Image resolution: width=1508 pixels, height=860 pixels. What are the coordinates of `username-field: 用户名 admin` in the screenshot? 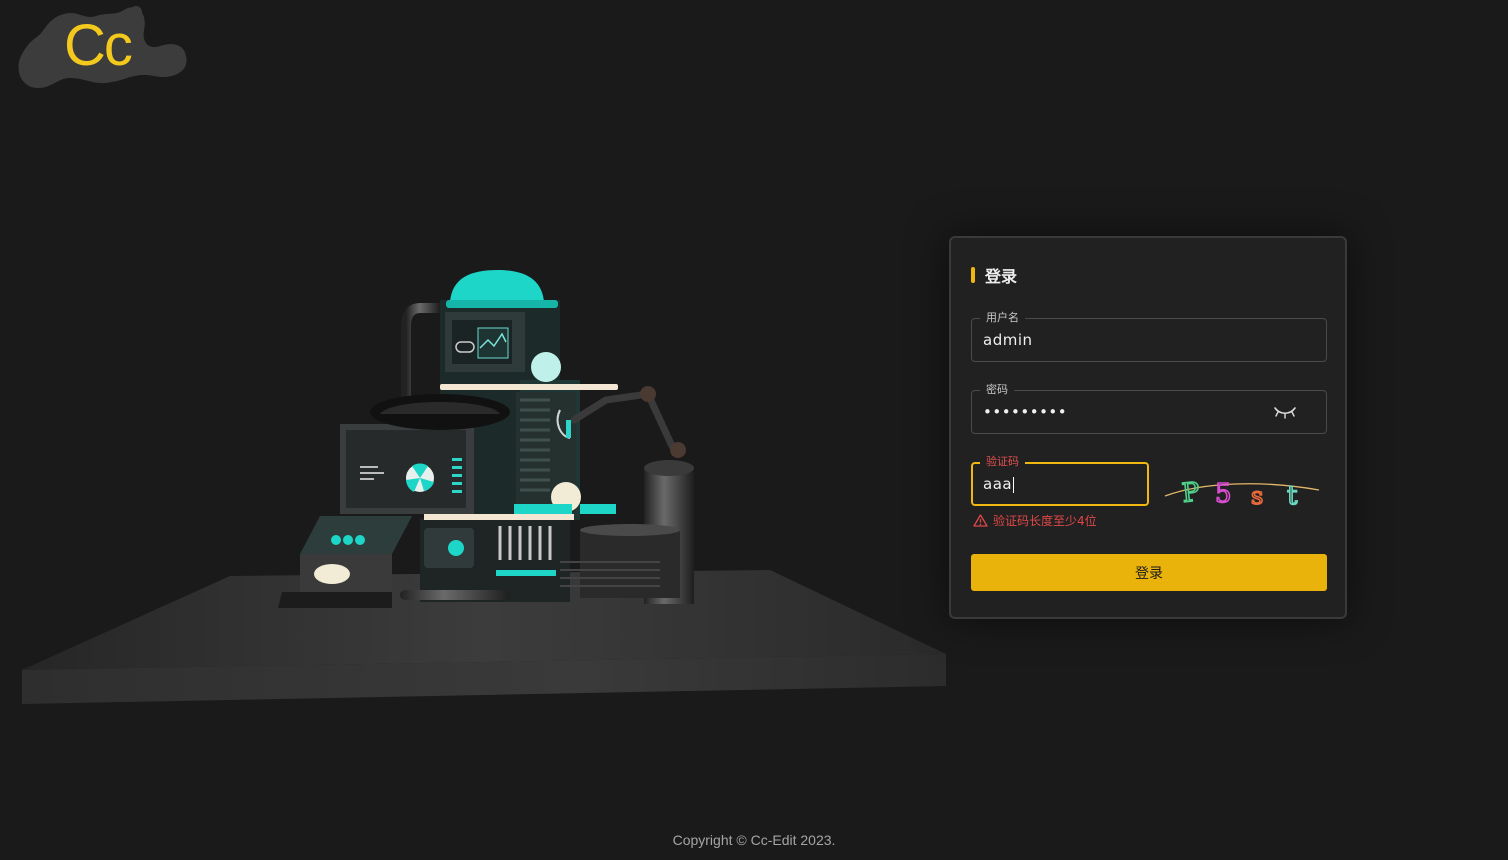 It's located at (1149, 336).